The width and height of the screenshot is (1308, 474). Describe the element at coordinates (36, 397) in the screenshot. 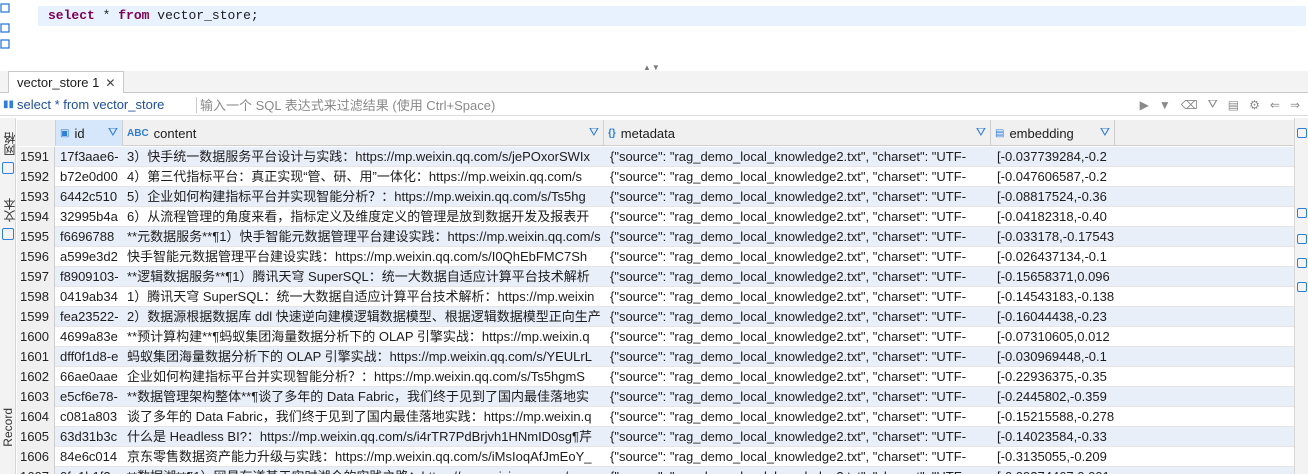

I see `row-number: 1603` at that location.